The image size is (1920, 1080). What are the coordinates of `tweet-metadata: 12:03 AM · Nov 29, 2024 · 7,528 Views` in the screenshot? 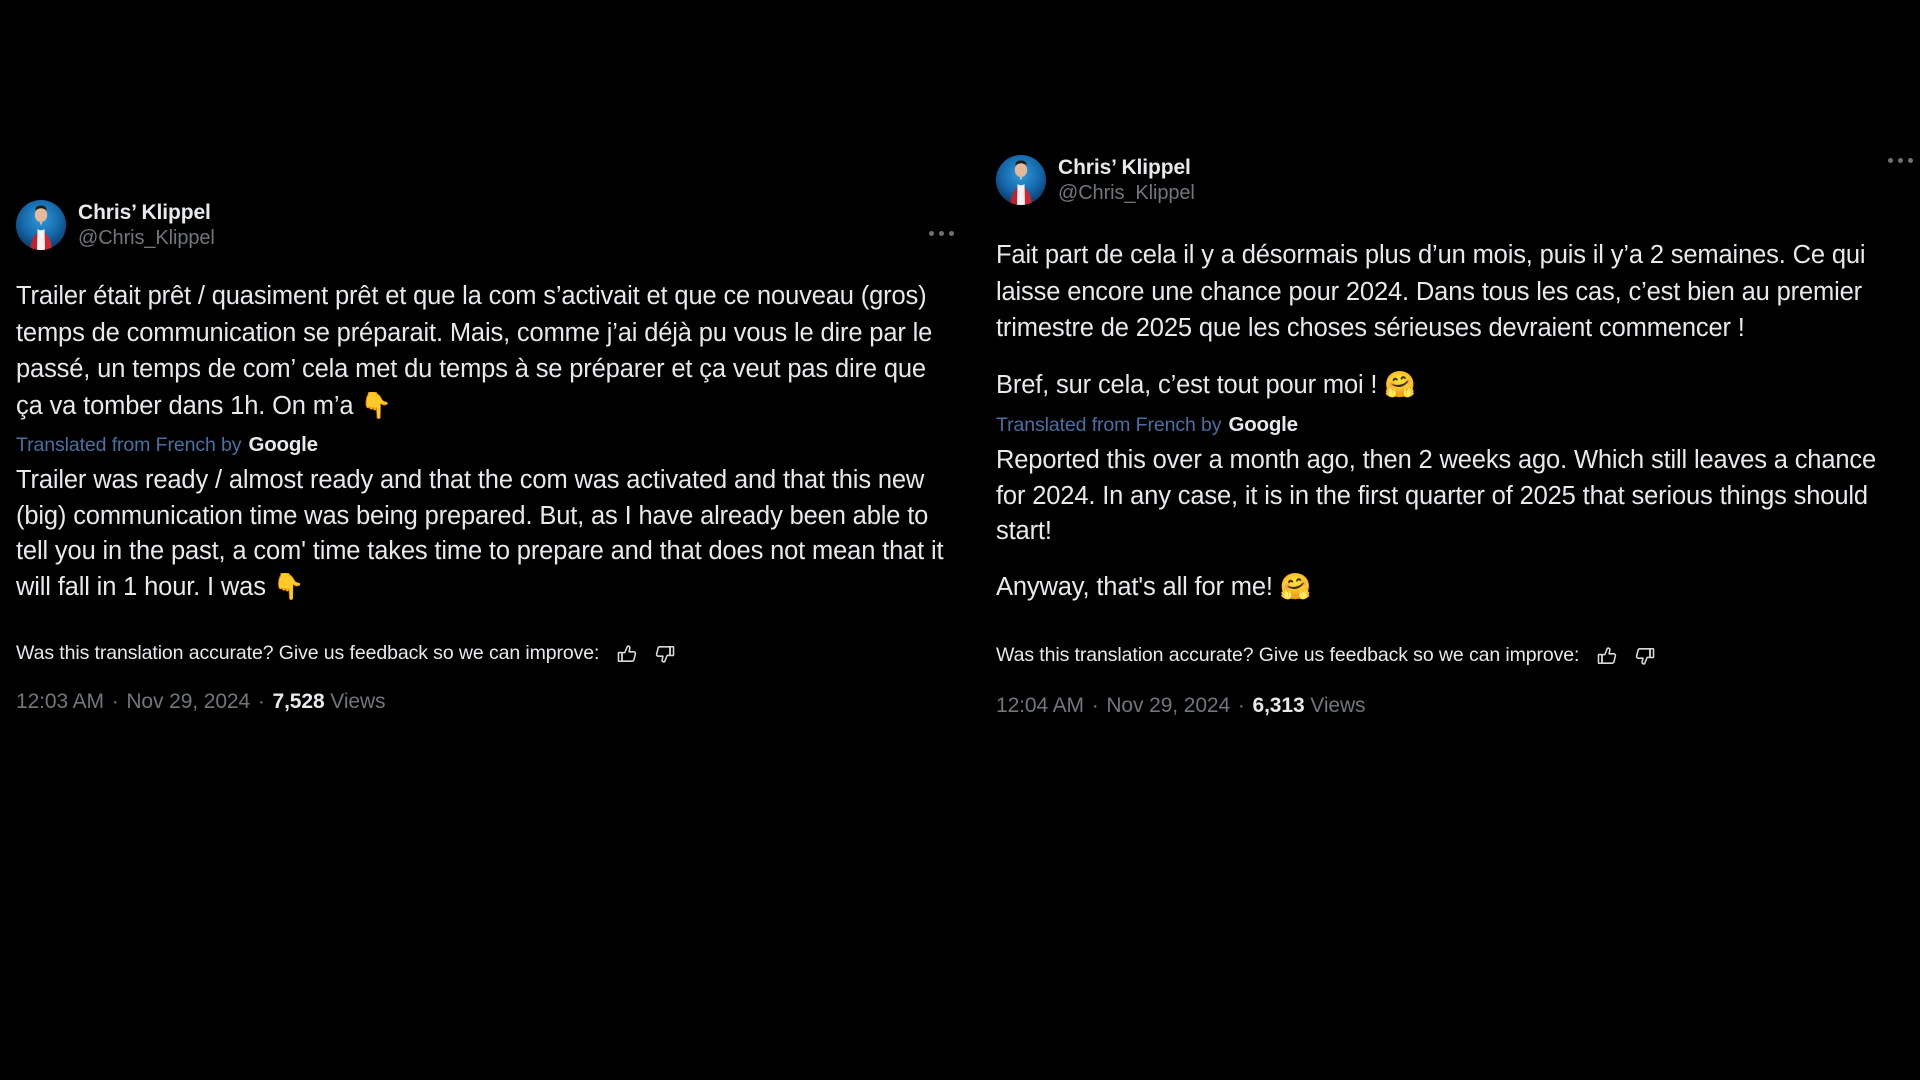 It's located at (480, 702).